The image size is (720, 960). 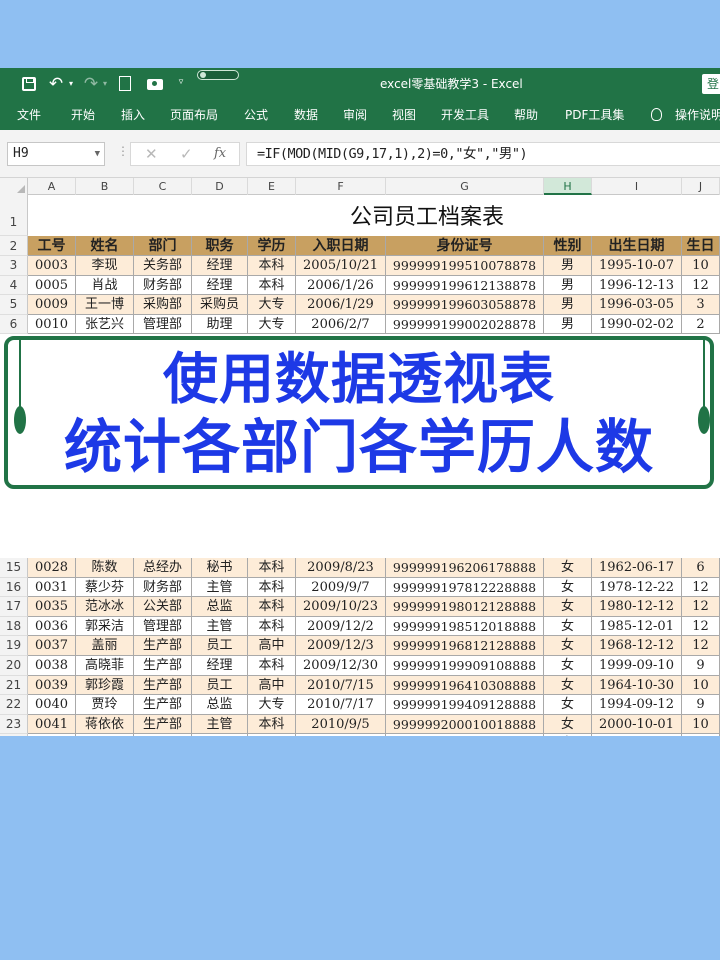 I want to click on table-cell: 2000-10-01, so click(x=637, y=724).